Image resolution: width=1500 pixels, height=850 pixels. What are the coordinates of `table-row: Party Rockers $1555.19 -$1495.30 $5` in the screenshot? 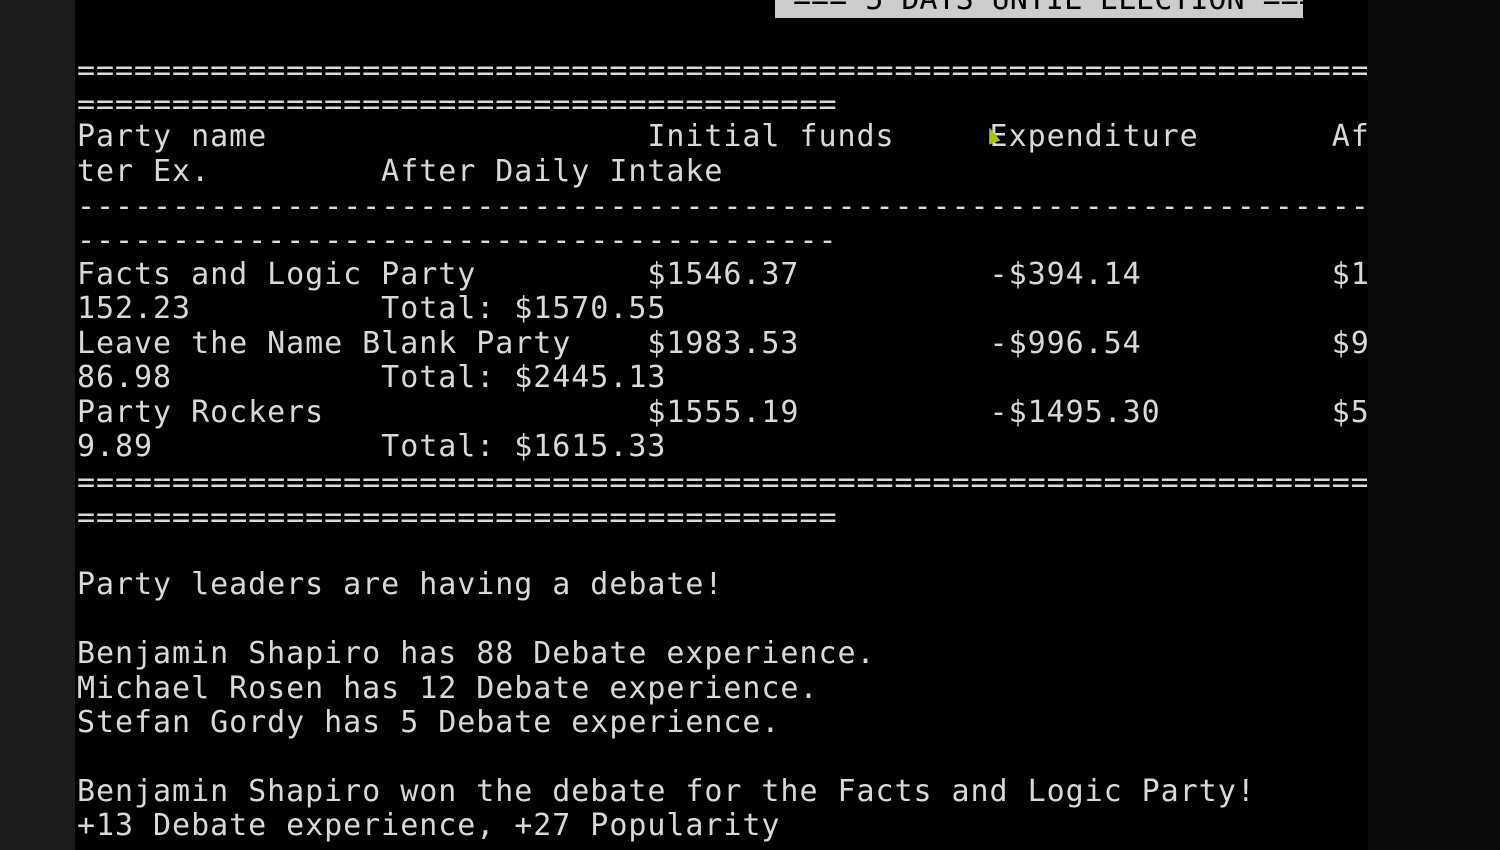 It's located at (722, 412).